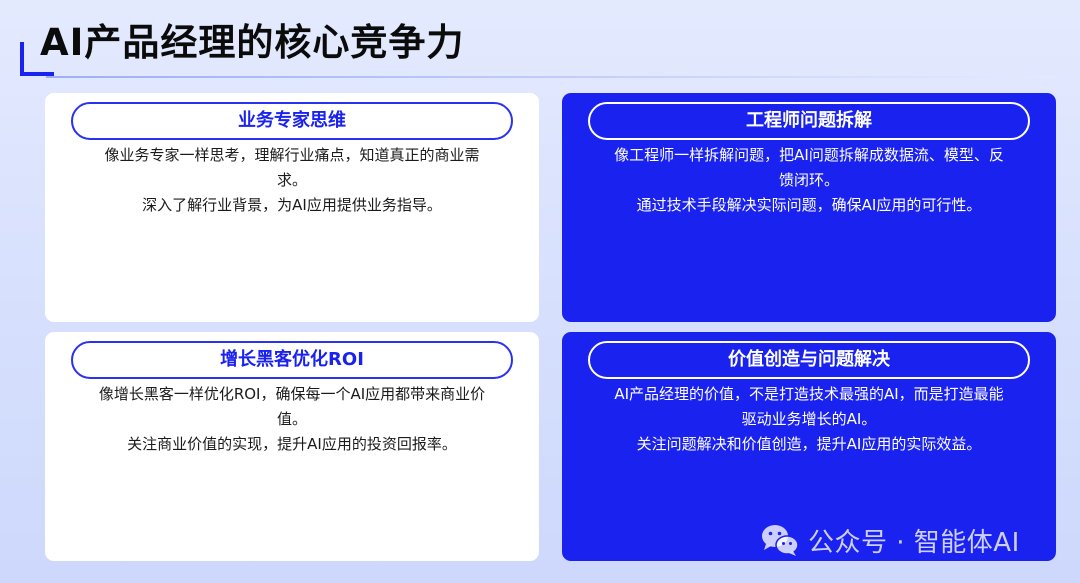 The height and width of the screenshot is (583, 1080). I want to click on card-text-line: 像增长黑客一样优化ROI，确保每一个AI应用都带来商业价, so click(292, 394).